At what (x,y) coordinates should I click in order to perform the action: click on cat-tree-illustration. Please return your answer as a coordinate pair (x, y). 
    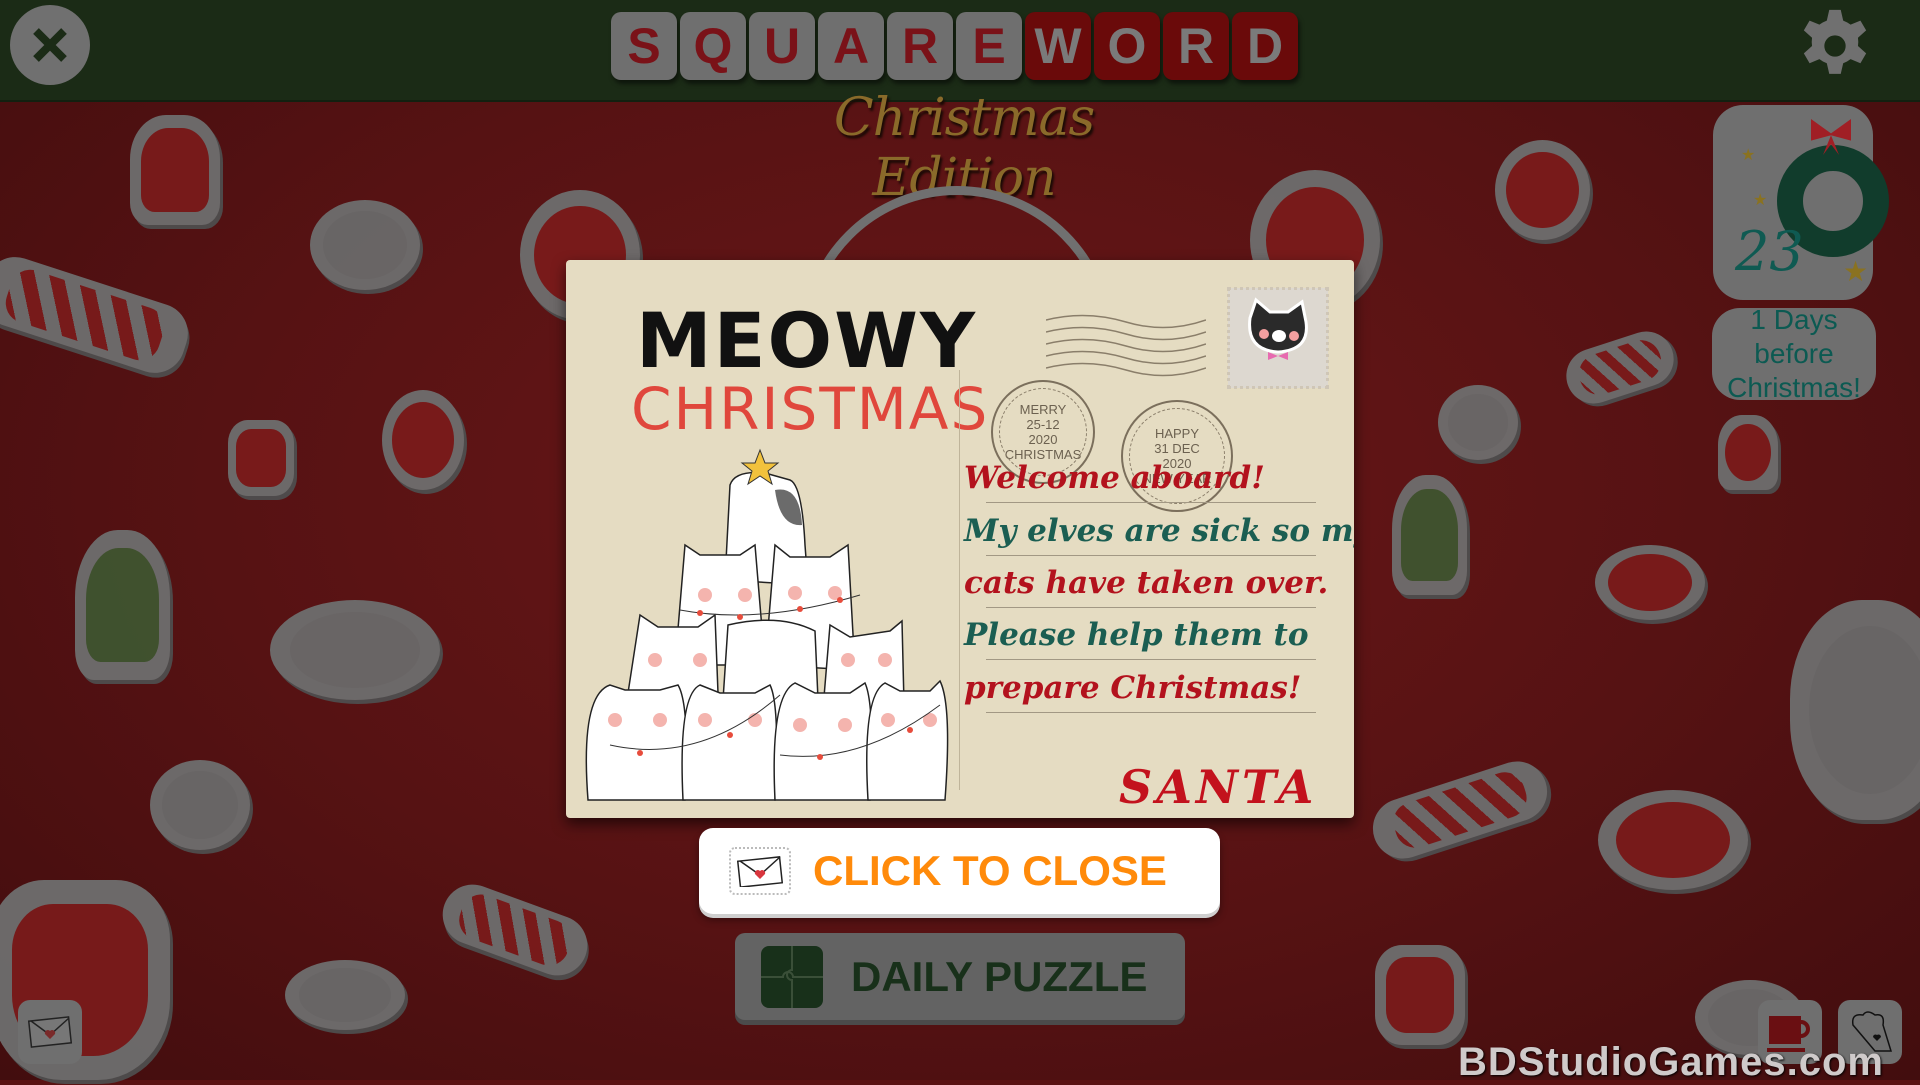
    Looking at the image, I should click on (767, 624).